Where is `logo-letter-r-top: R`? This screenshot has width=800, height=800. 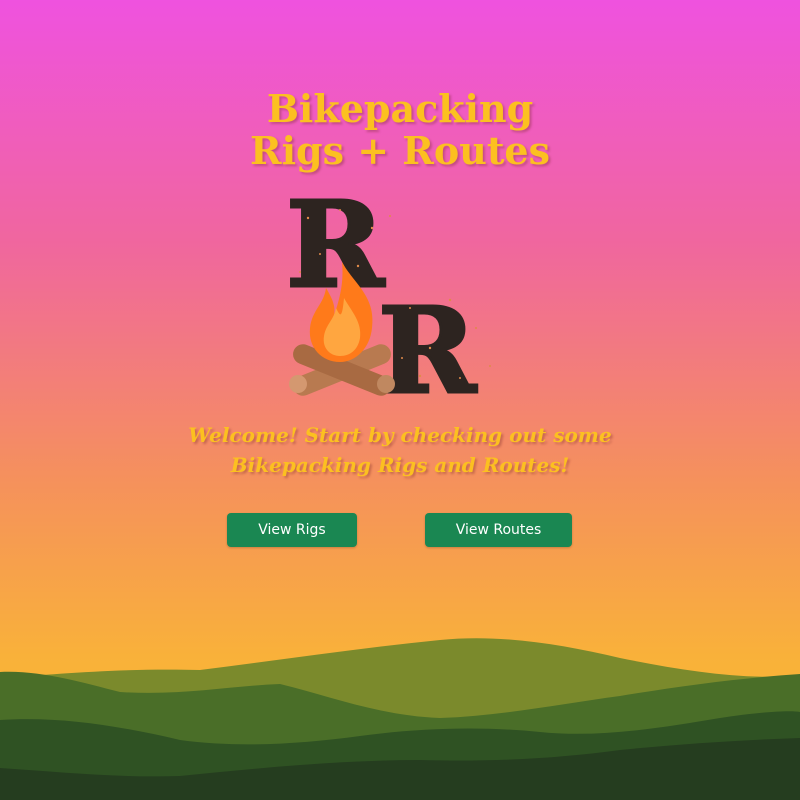
logo-letter-r-top: R is located at coordinates (335, 251).